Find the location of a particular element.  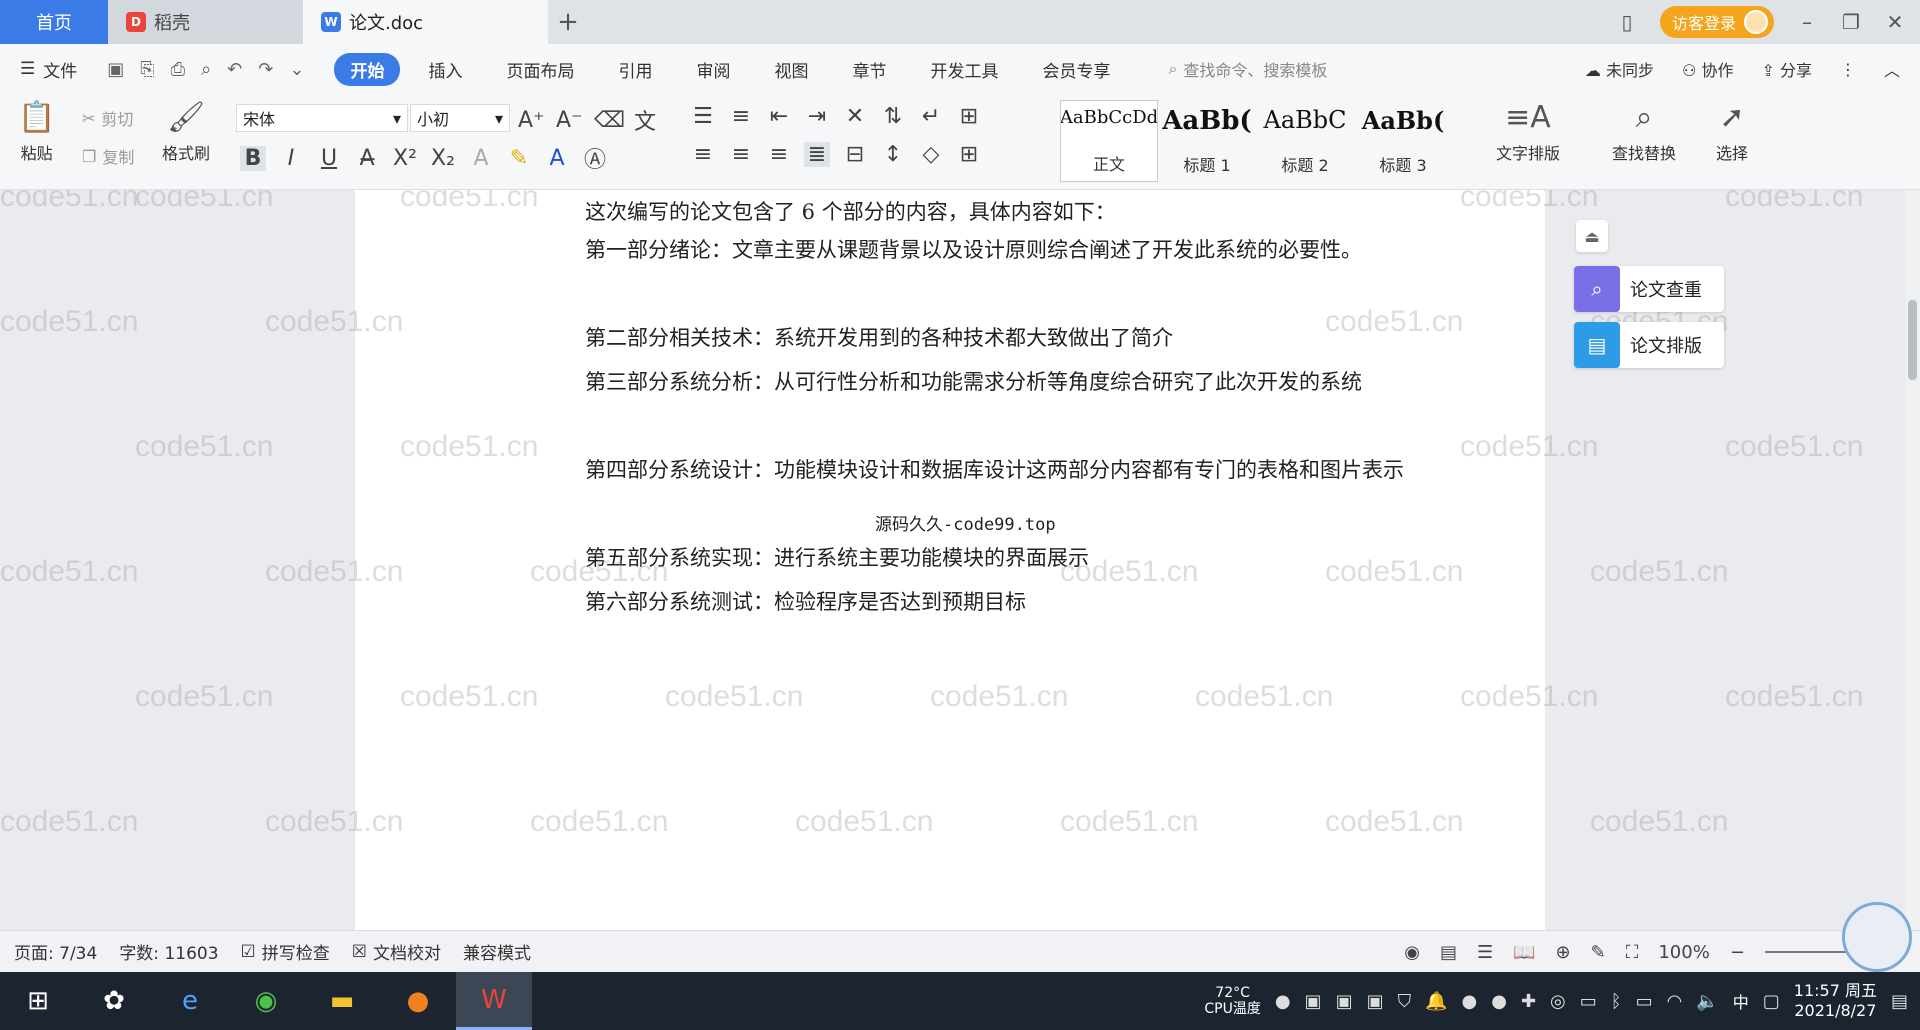

fit-page-icon: ⛶ is located at coordinates (1632, 952).